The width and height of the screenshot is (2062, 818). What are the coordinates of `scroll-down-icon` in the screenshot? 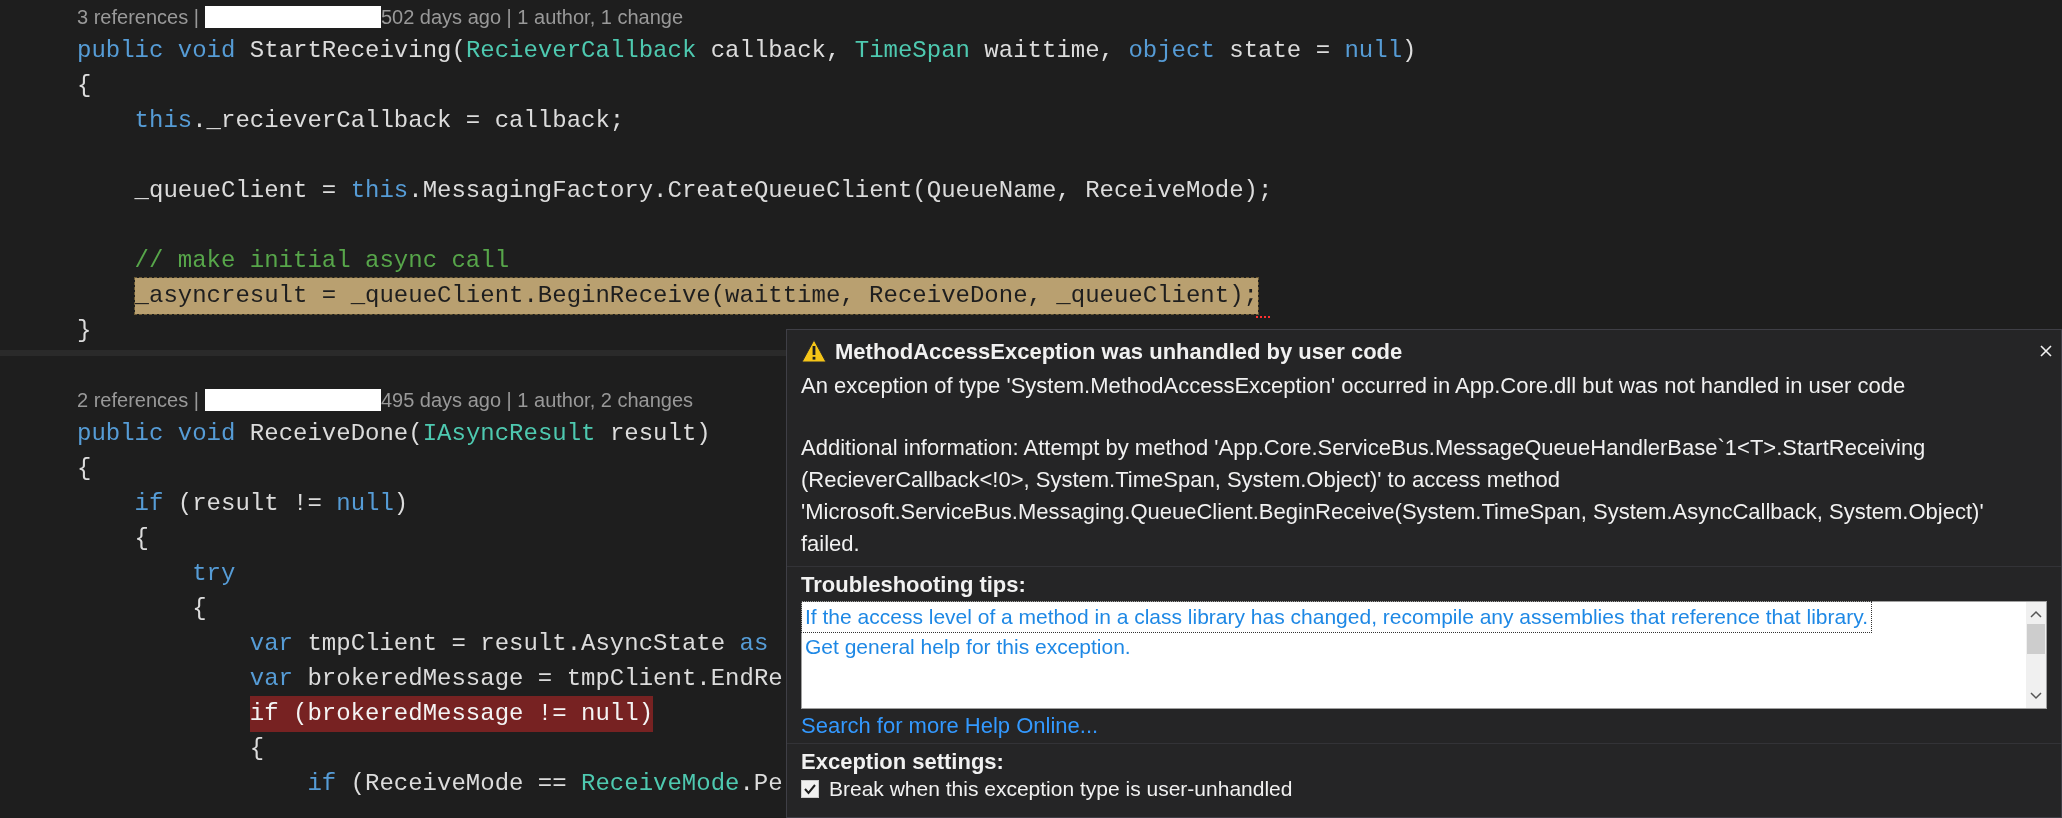 It's located at (2036, 696).